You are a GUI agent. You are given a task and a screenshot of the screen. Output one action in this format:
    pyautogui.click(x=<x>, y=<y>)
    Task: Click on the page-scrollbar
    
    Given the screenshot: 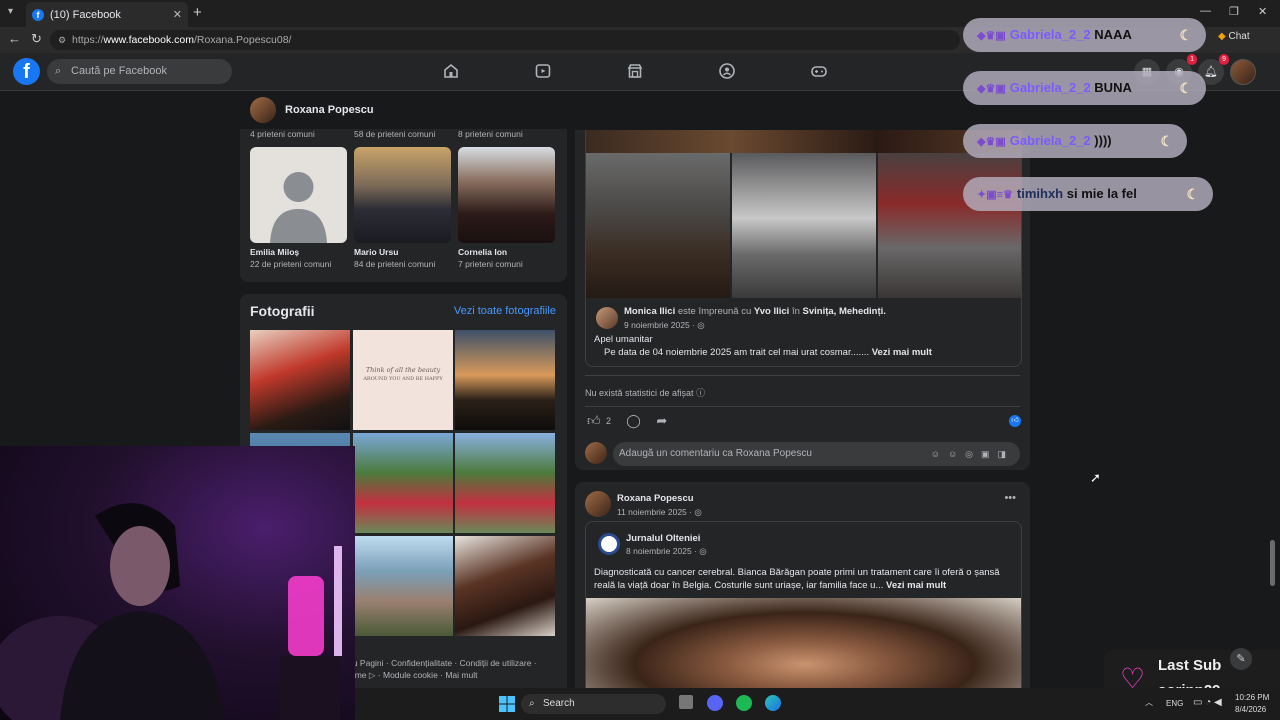 What is the action you would take?
    pyautogui.click(x=1272, y=563)
    